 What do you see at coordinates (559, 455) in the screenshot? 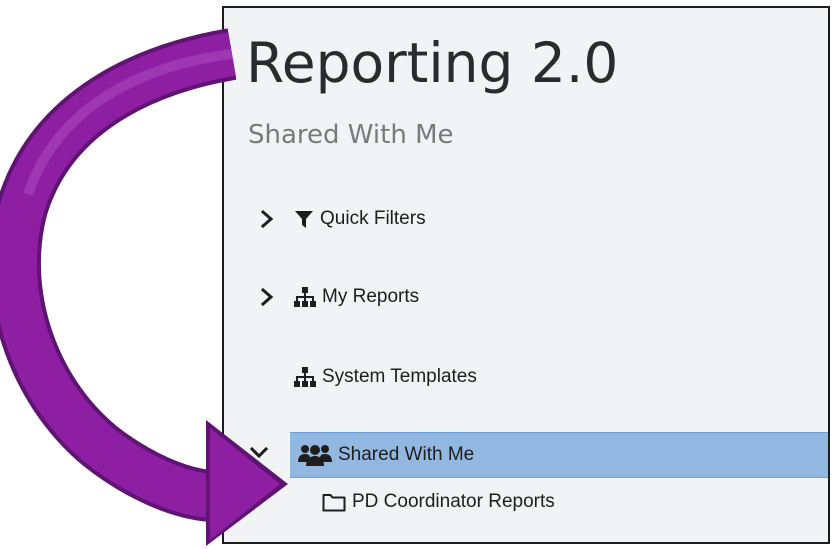
I see `tree-item-shared-with-me: Shared With Me` at bounding box center [559, 455].